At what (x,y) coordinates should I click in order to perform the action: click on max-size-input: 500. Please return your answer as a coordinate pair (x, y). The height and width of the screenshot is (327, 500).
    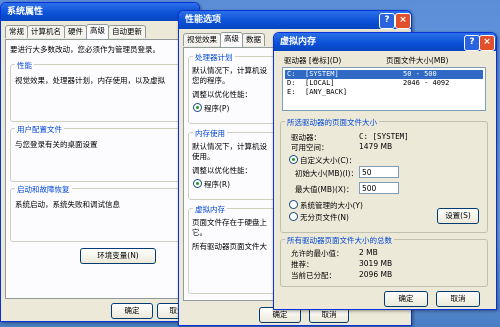
    Looking at the image, I should click on (379, 188).